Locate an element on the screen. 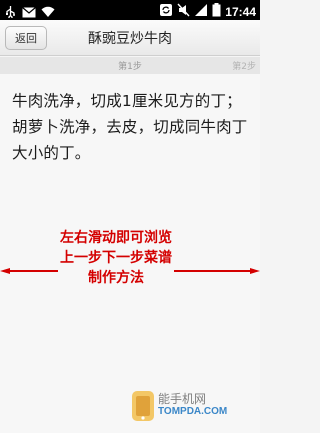 Image resolution: width=320 pixels, height=433 pixels. page-title: 酥豌豆炒牛肉 is located at coordinates (130, 39).